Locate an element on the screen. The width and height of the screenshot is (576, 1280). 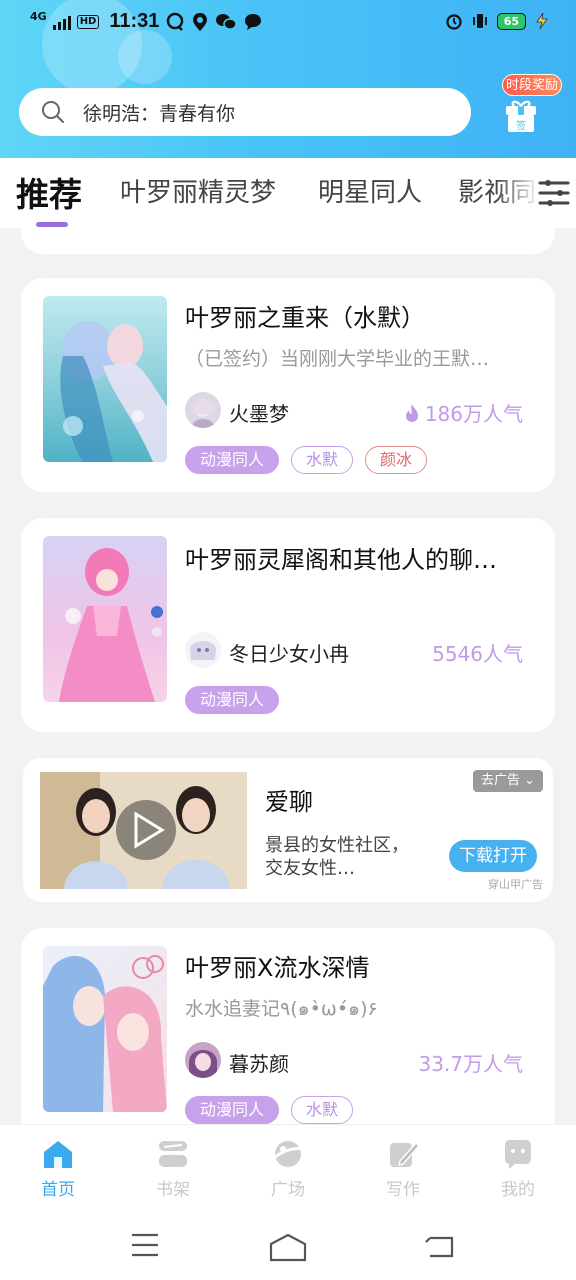
system-navigation-bar is located at coordinates (288, 1246).